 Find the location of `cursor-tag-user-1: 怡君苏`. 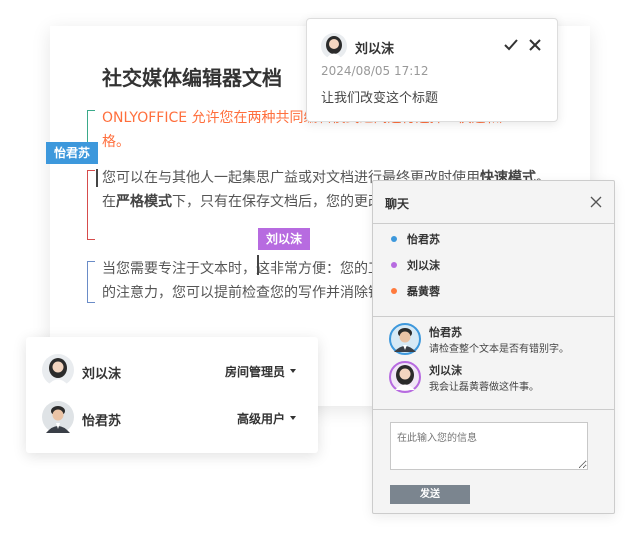

cursor-tag-user-1: 怡君苏 is located at coordinates (72, 153).